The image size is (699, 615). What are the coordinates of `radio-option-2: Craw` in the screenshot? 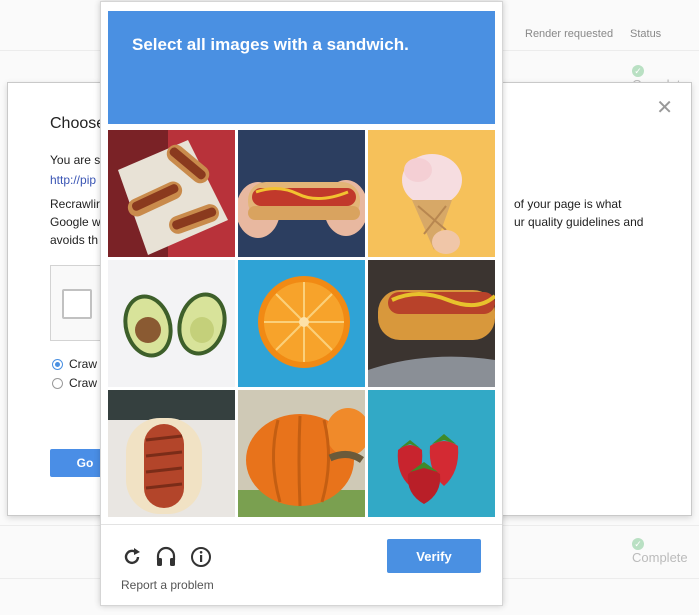 It's located at (74, 383).